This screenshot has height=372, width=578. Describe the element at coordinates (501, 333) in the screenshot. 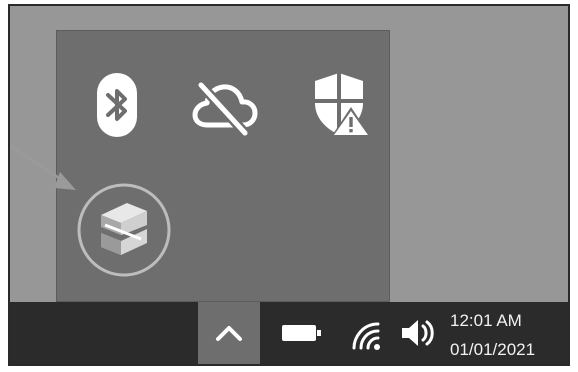

I see `taskbar-clock: 12:01 AM 01/01/2021` at that location.